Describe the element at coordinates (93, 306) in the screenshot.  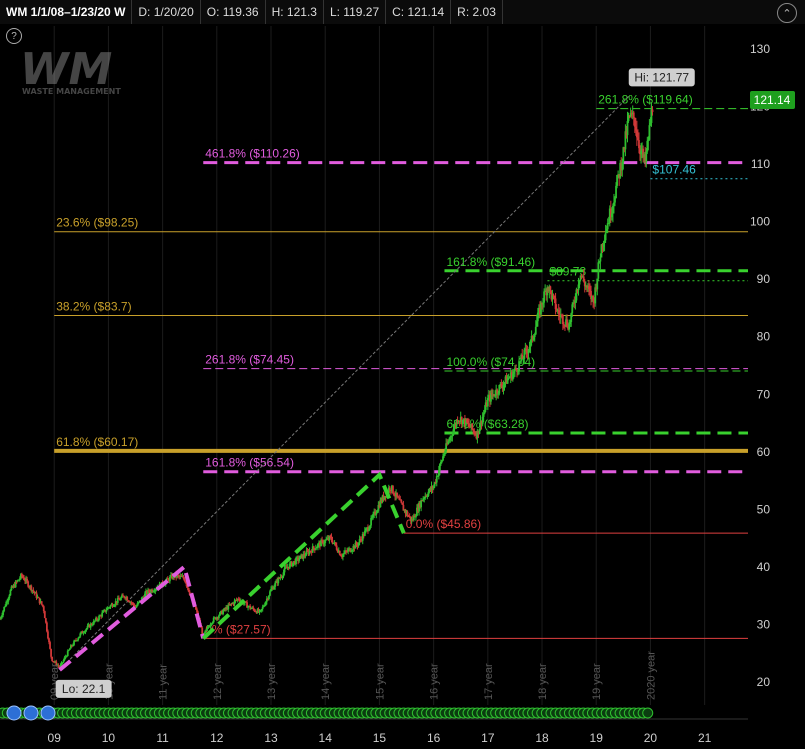
I see `fib-label: 38.2% ($83.7)` at that location.